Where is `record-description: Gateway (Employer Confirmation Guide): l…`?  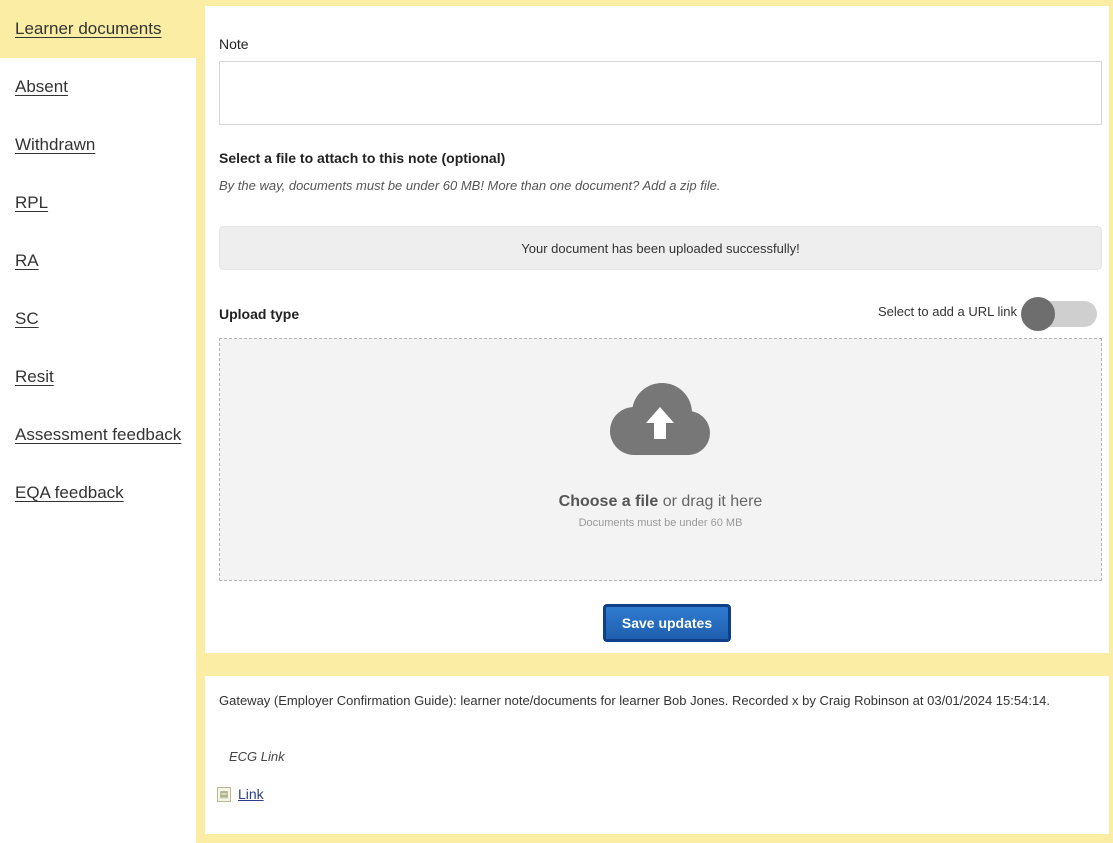 record-description: Gateway (Employer Confirmation Guide): l… is located at coordinates (635, 700).